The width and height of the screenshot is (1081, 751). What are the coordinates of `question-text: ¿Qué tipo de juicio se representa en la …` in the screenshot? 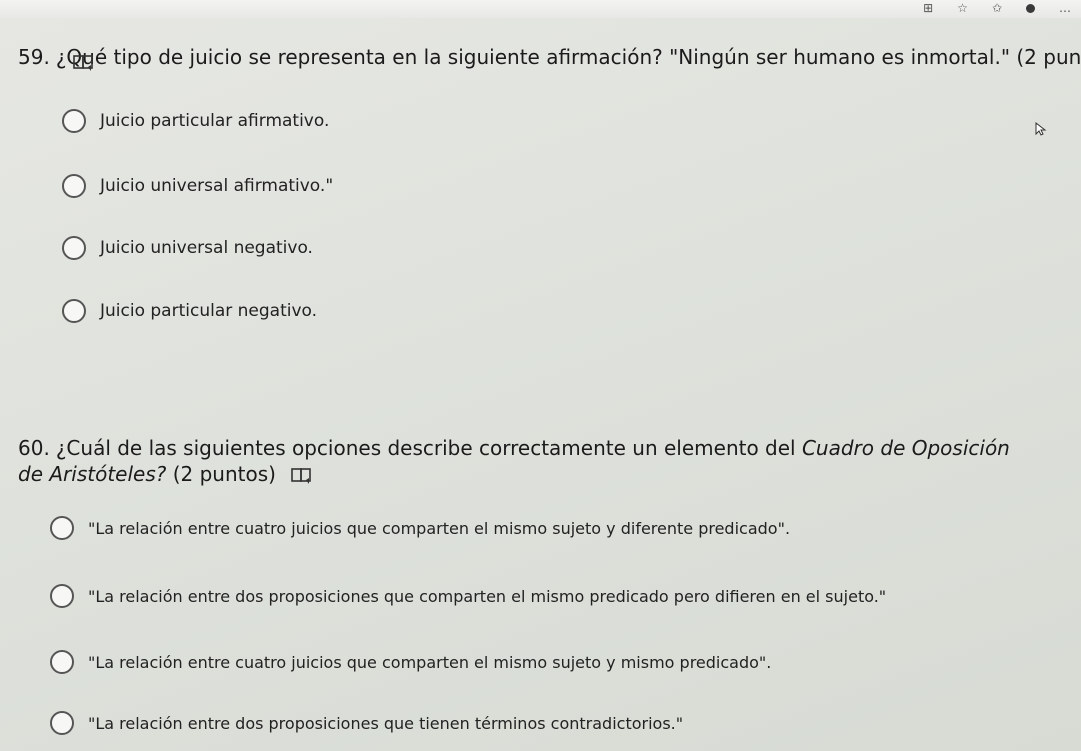 It's located at (568, 57).